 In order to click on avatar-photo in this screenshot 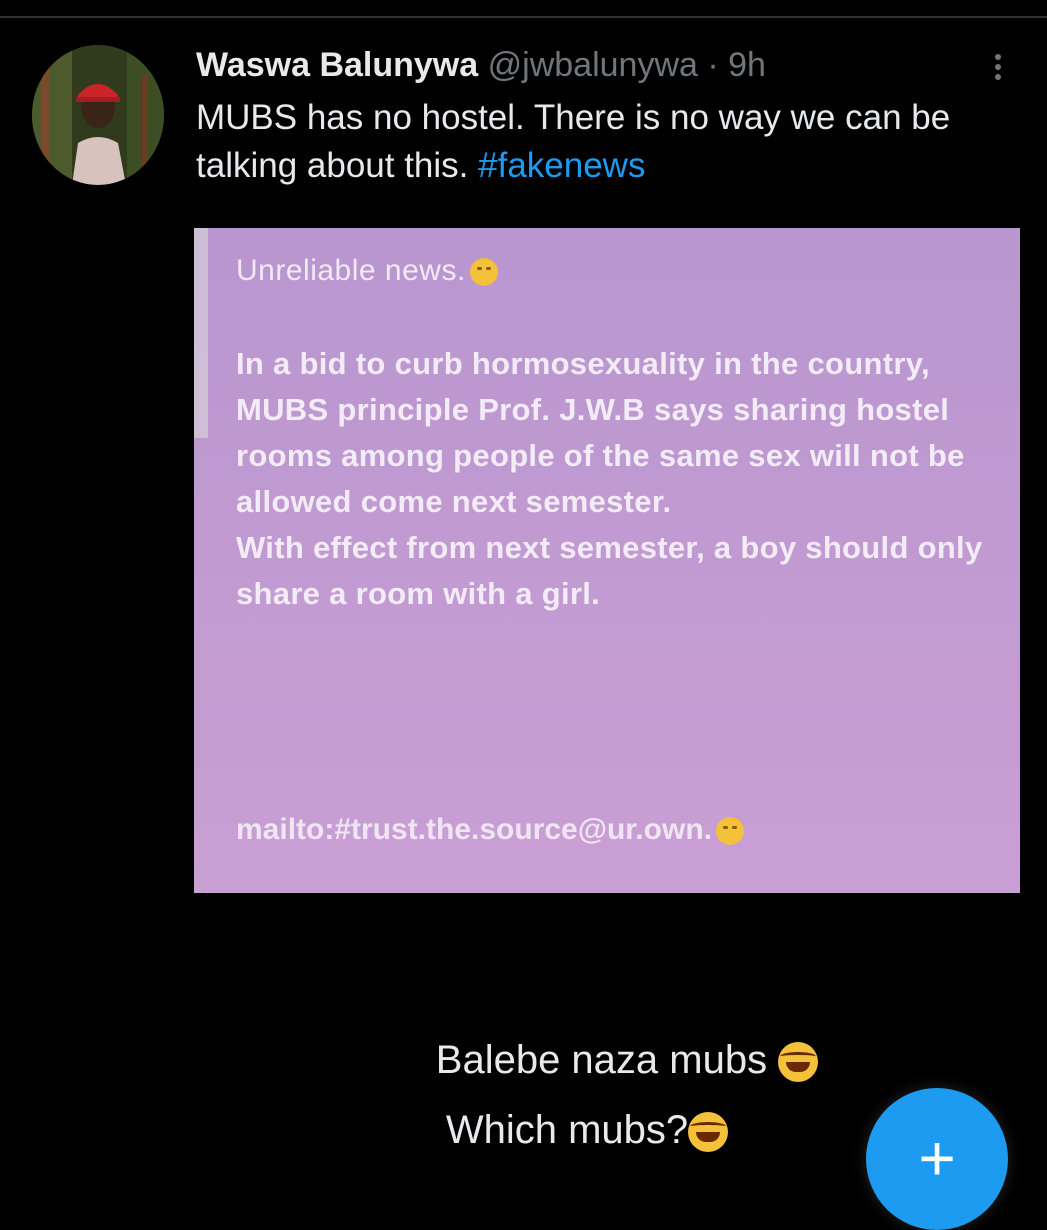, I will do `click(98, 115)`.